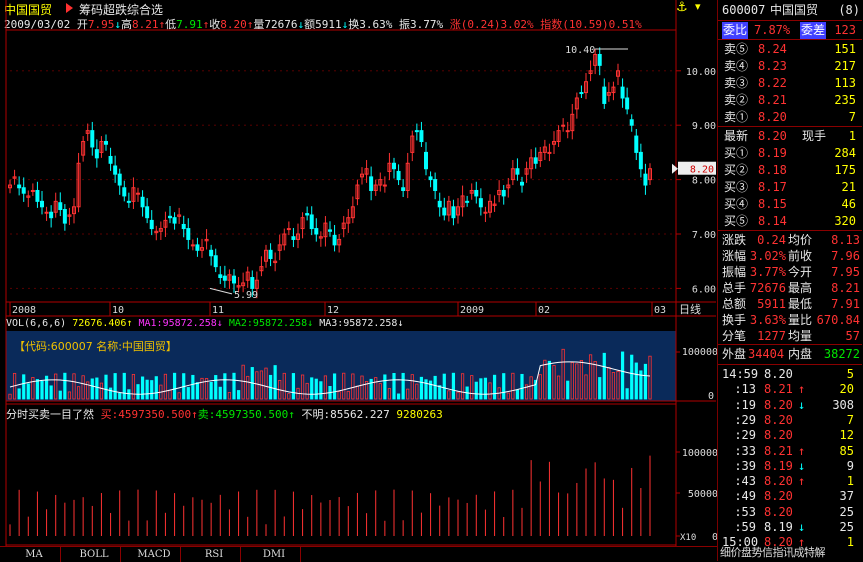 Image resolution: width=863 pixels, height=562 pixels. Describe the element at coordinates (711, 396) in the screenshot. I see `vol-axis-zero: 0` at that location.